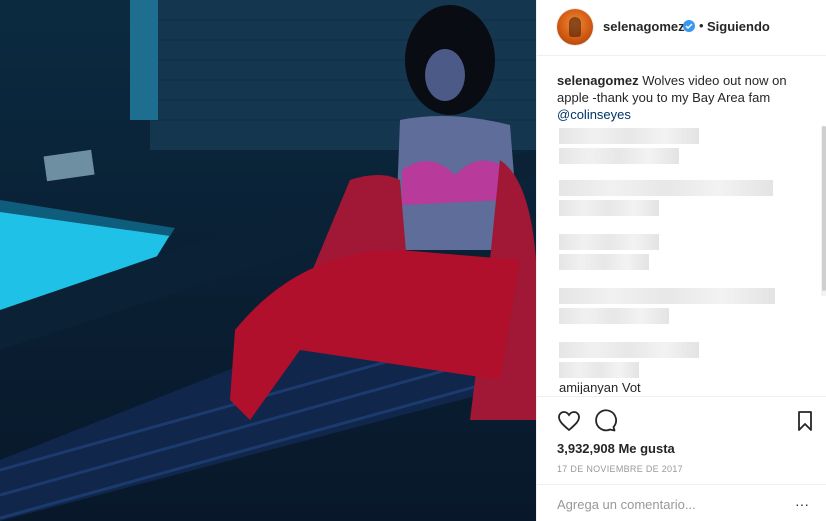  Describe the element at coordinates (616, 448) in the screenshot. I see `likes-count: 3,932,908 Me gusta` at that location.